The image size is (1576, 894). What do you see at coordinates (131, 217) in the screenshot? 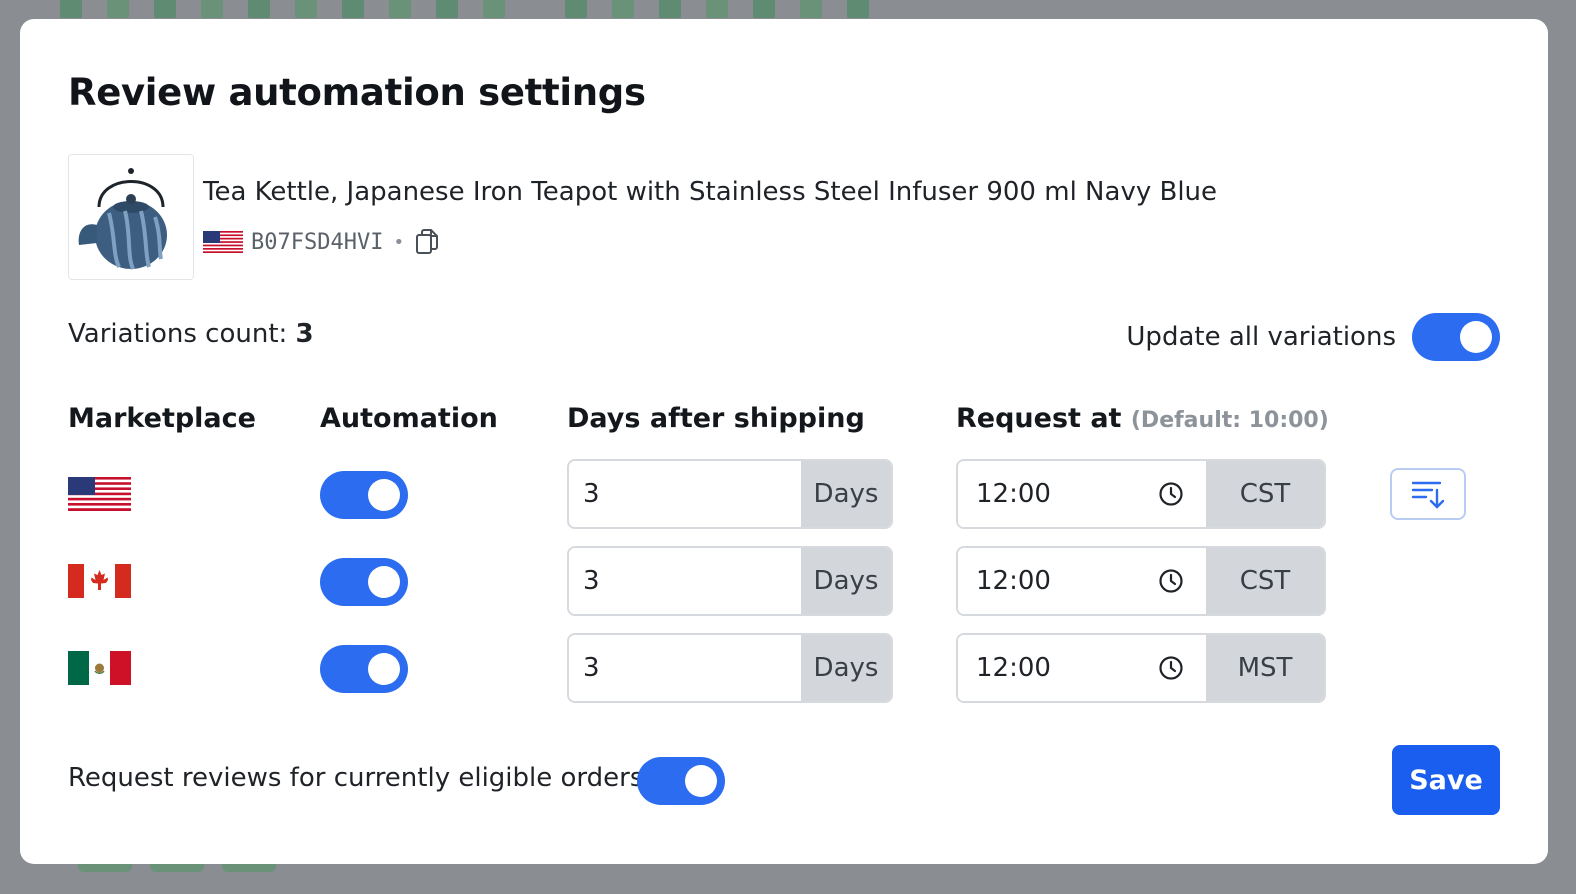
I see `product-image` at bounding box center [131, 217].